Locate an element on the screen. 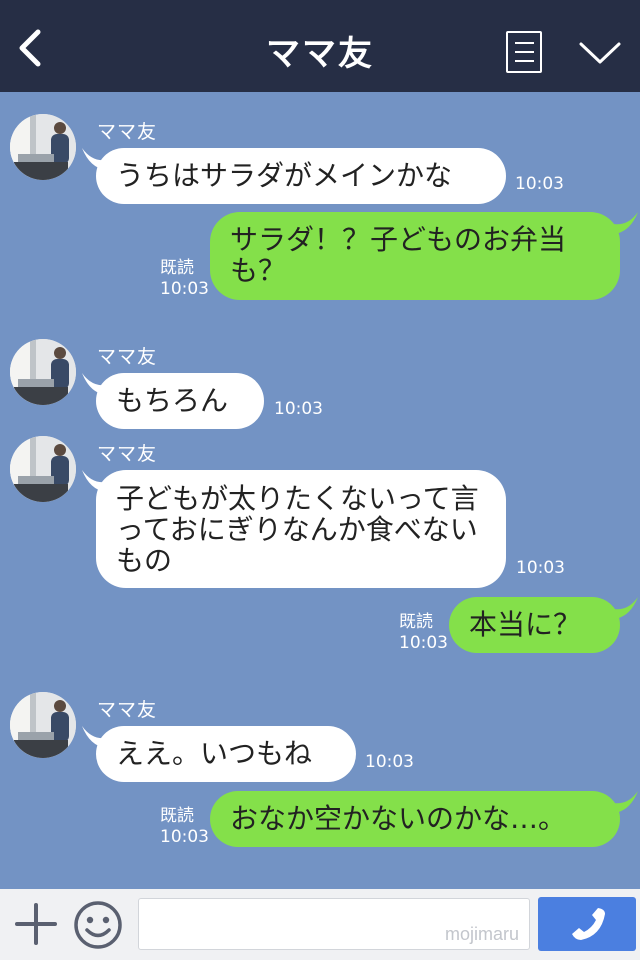 The height and width of the screenshot is (960, 640). message-bubble: ええ。いつもね is located at coordinates (226, 754).